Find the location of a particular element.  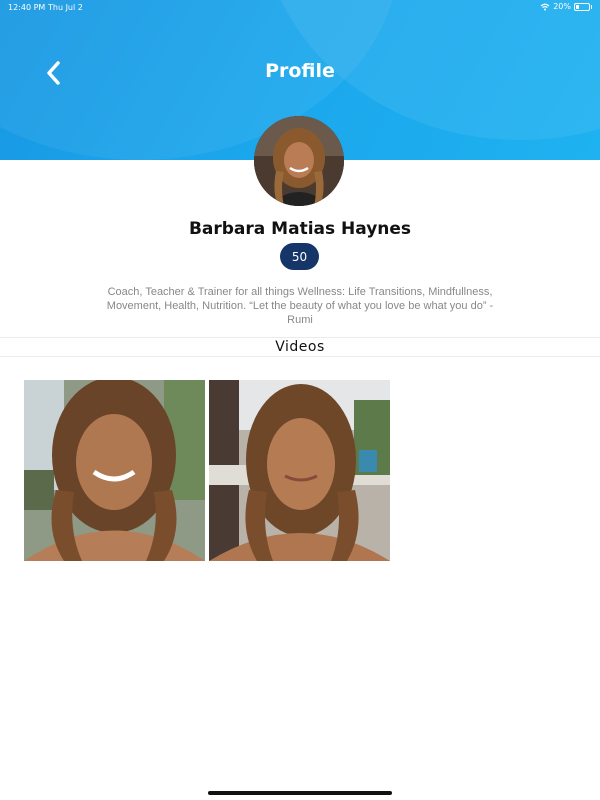

videos-section-title: Videos is located at coordinates (300, 347).